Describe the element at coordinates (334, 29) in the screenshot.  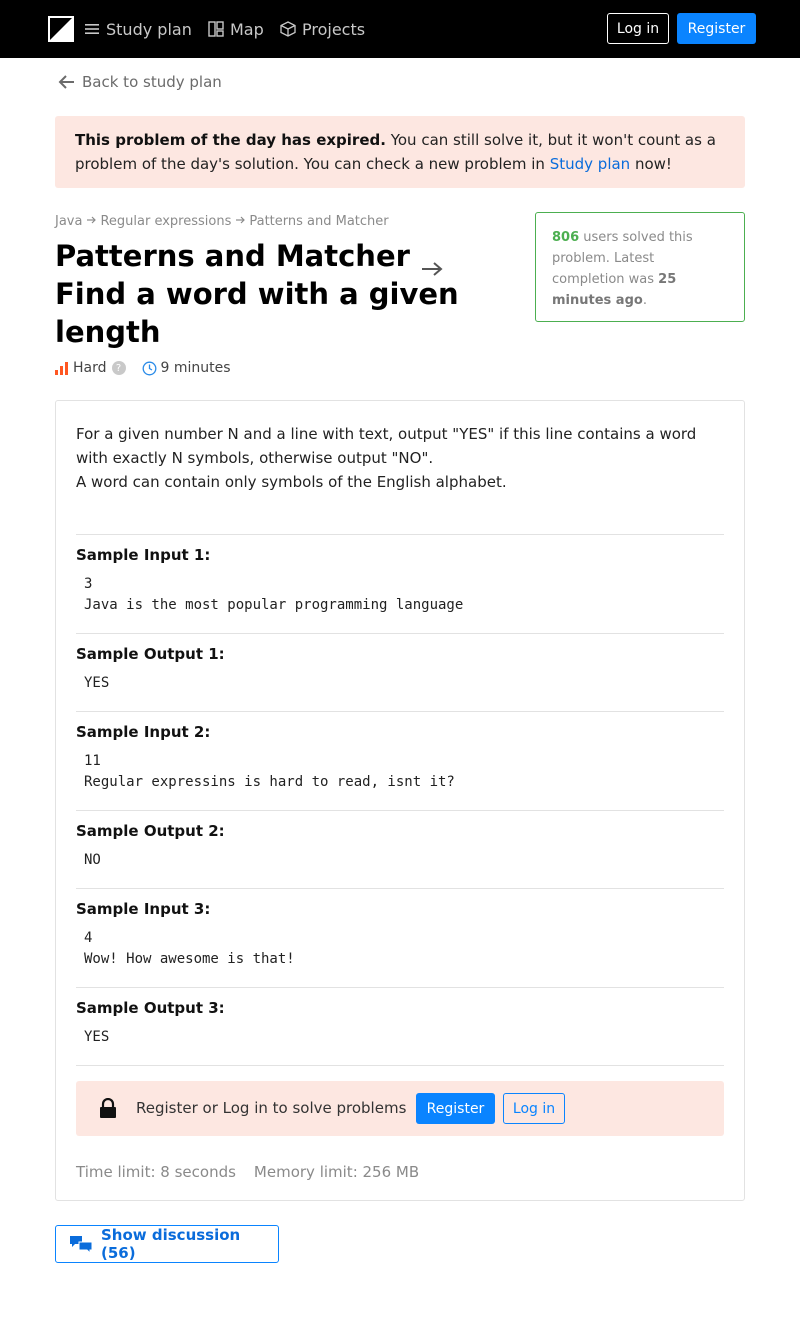
I see `nav-projects-label: Projects` at that location.